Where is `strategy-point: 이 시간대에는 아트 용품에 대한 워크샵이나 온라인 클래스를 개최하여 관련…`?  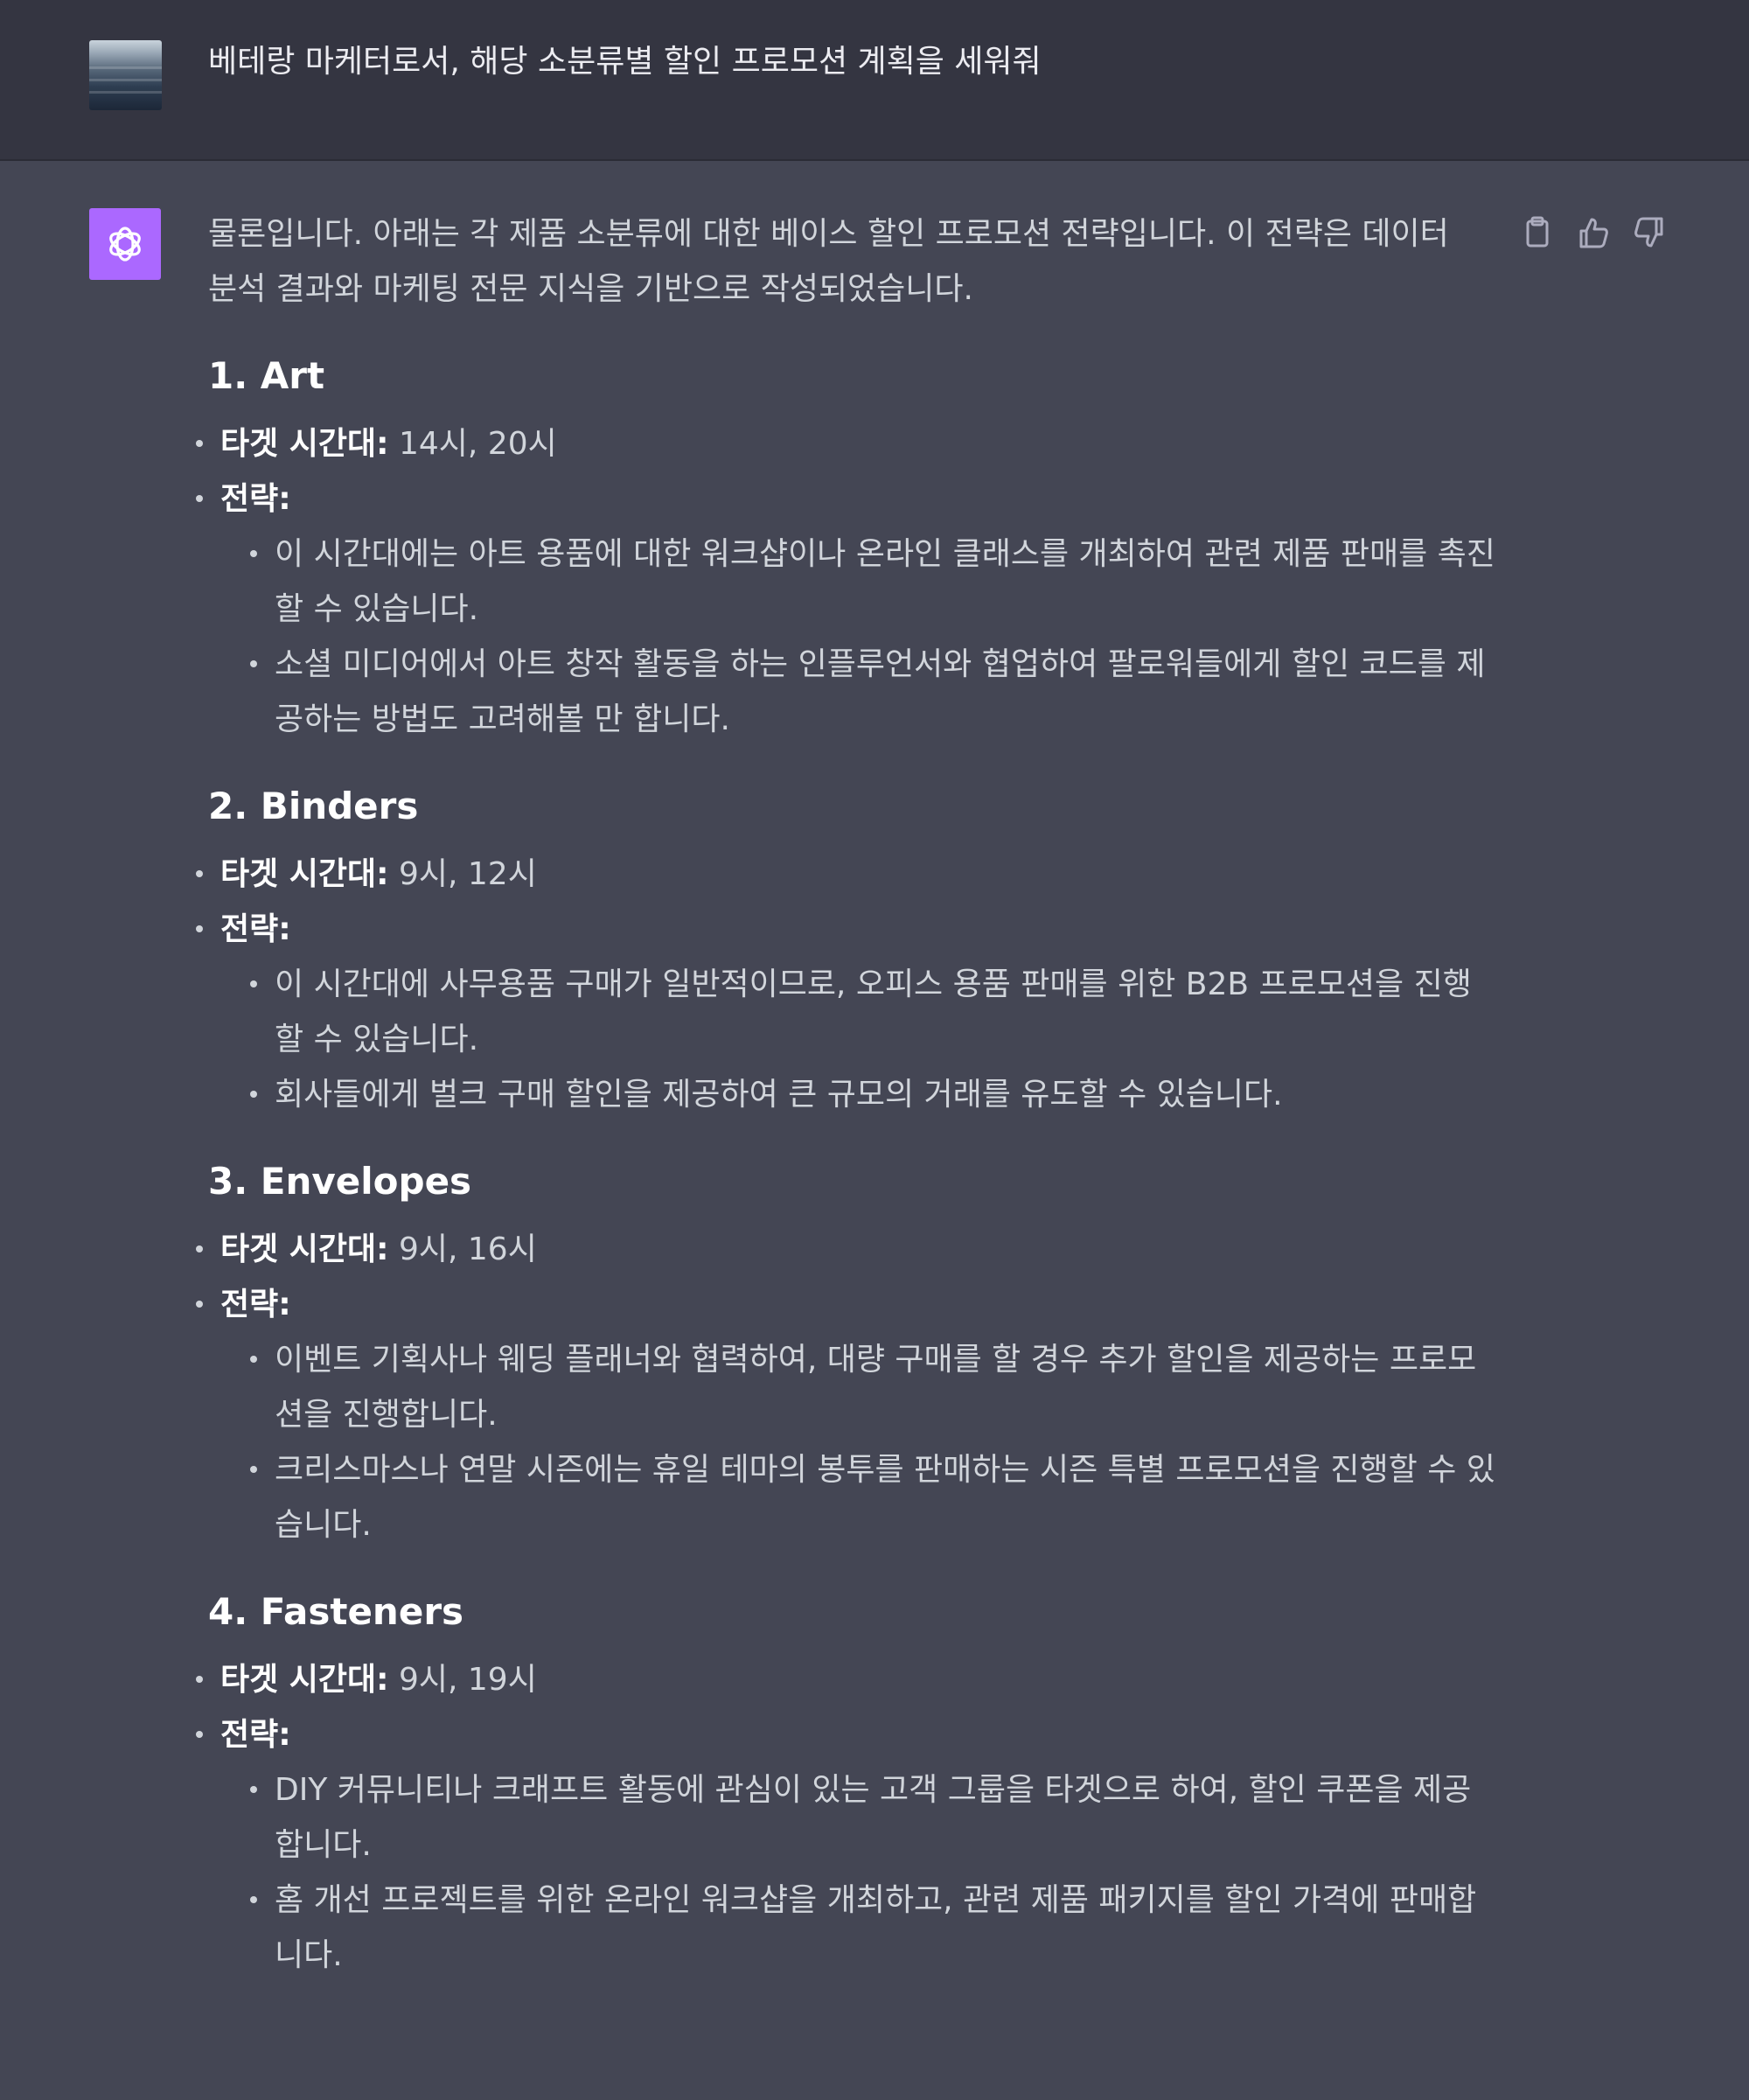 strategy-point: 이 시간대에는 아트 용품에 대한 워크샵이나 온라인 클래스를 개최하여 관련… is located at coordinates (874, 582).